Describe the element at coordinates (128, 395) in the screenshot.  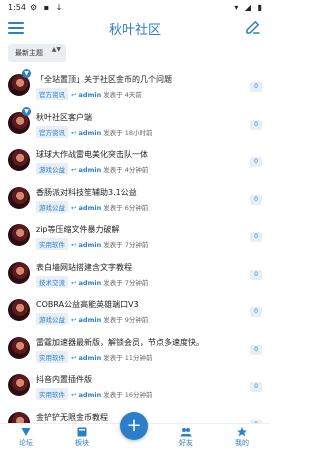
I see `post-time: 发表于 16分钟前` at that location.